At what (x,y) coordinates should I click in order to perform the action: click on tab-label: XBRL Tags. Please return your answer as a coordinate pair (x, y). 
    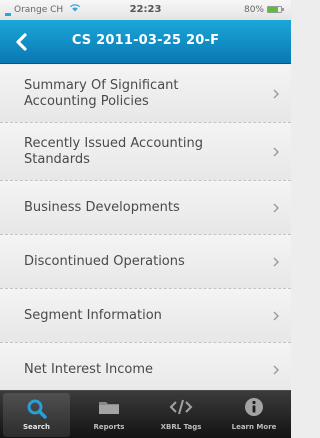
    Looking at the image, I should click on (181, 427).